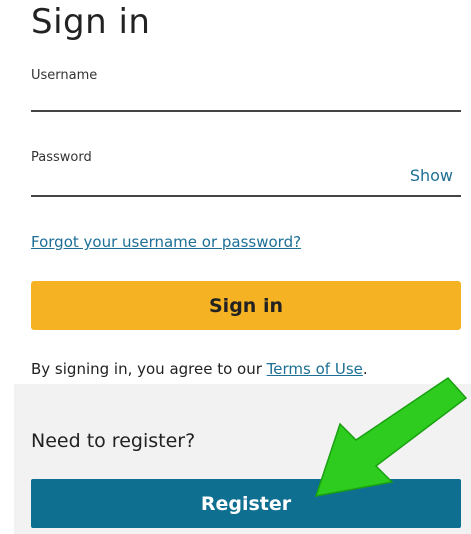 This screenshot has width=471, height=534. I want to click on show-password-toggle: Show, so click(431, 175).